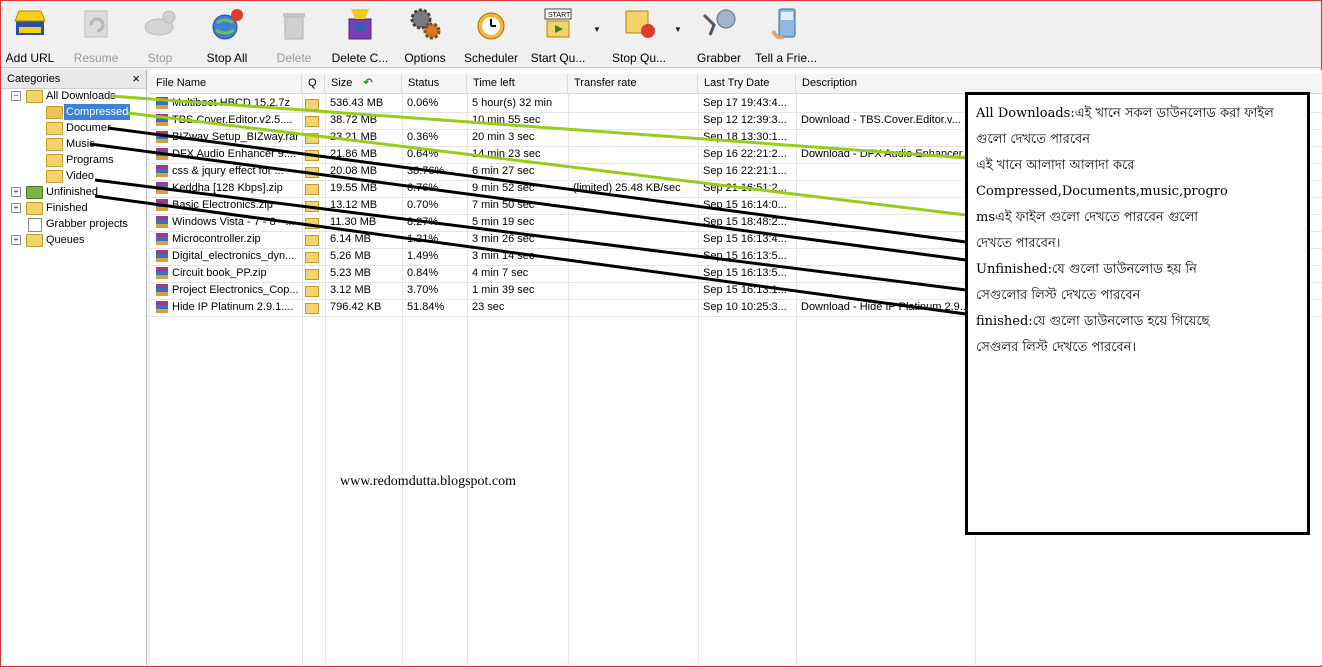 The height and width of the screenshot is (667, 1322). What do you see at coordinates (1055, 165) in the screenshot?
I see `annotation-line: এই খানে আলাদা আলাদা করে` at bounding box center [1055, 165].